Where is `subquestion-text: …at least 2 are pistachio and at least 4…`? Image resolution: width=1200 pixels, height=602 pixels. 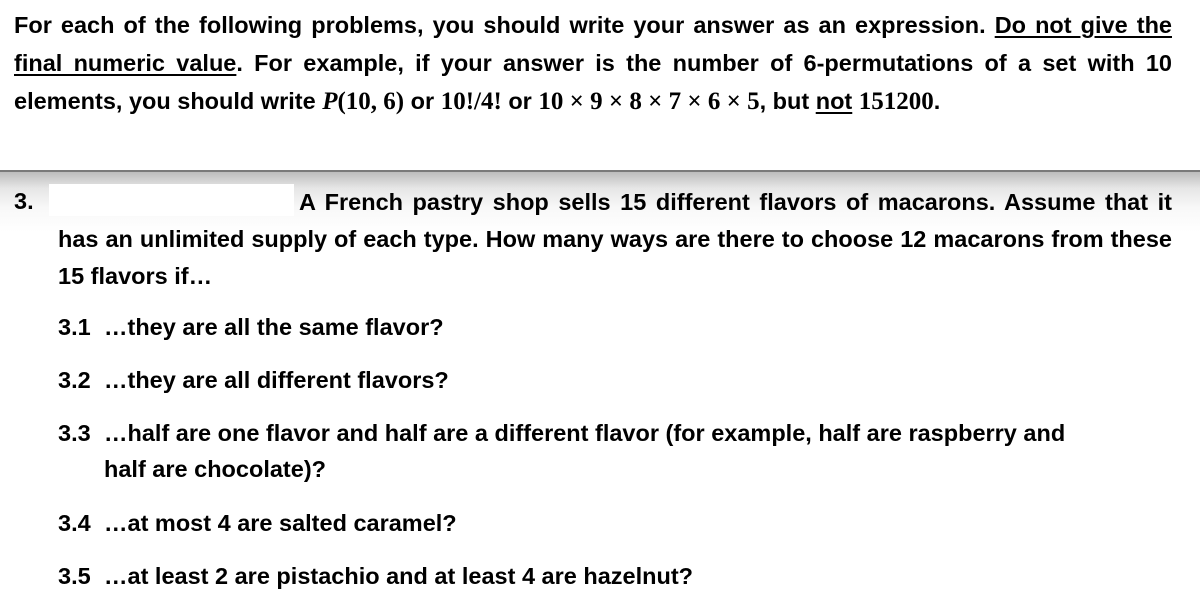
subquestion-text: …at least 2 are pistachio and at least 4… is located at coordinates (399, 576).